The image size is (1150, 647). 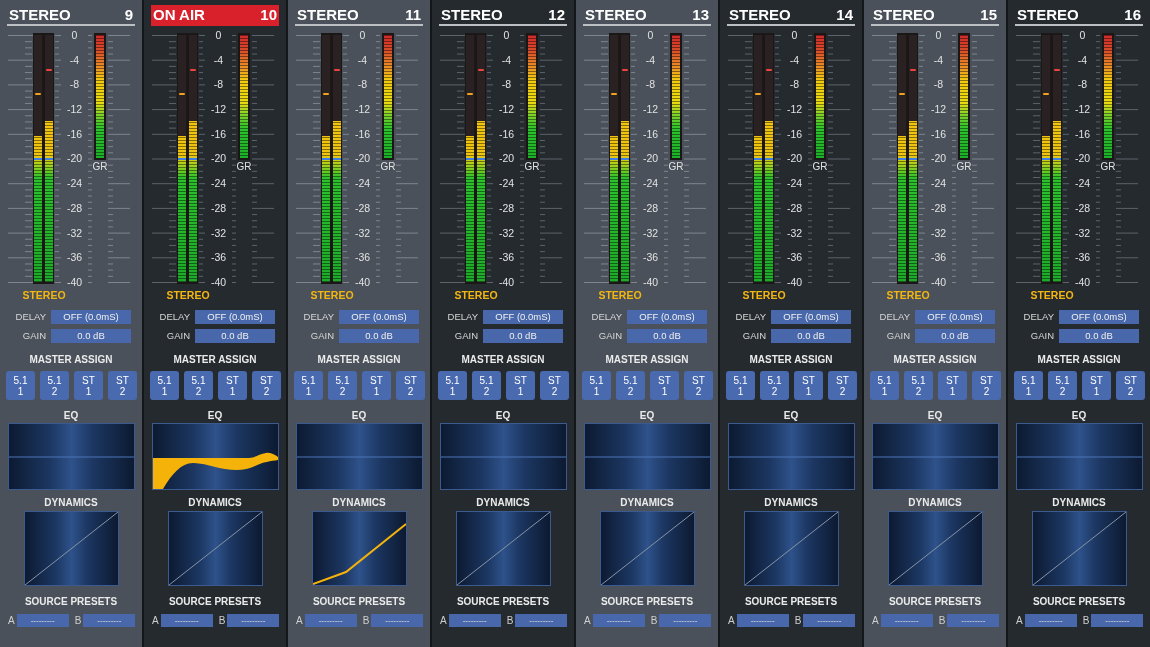 What do you see at coordinates (1082, 158) in the screenshot?
I see `scale-label: -20` at bounding box center [1082, 158].